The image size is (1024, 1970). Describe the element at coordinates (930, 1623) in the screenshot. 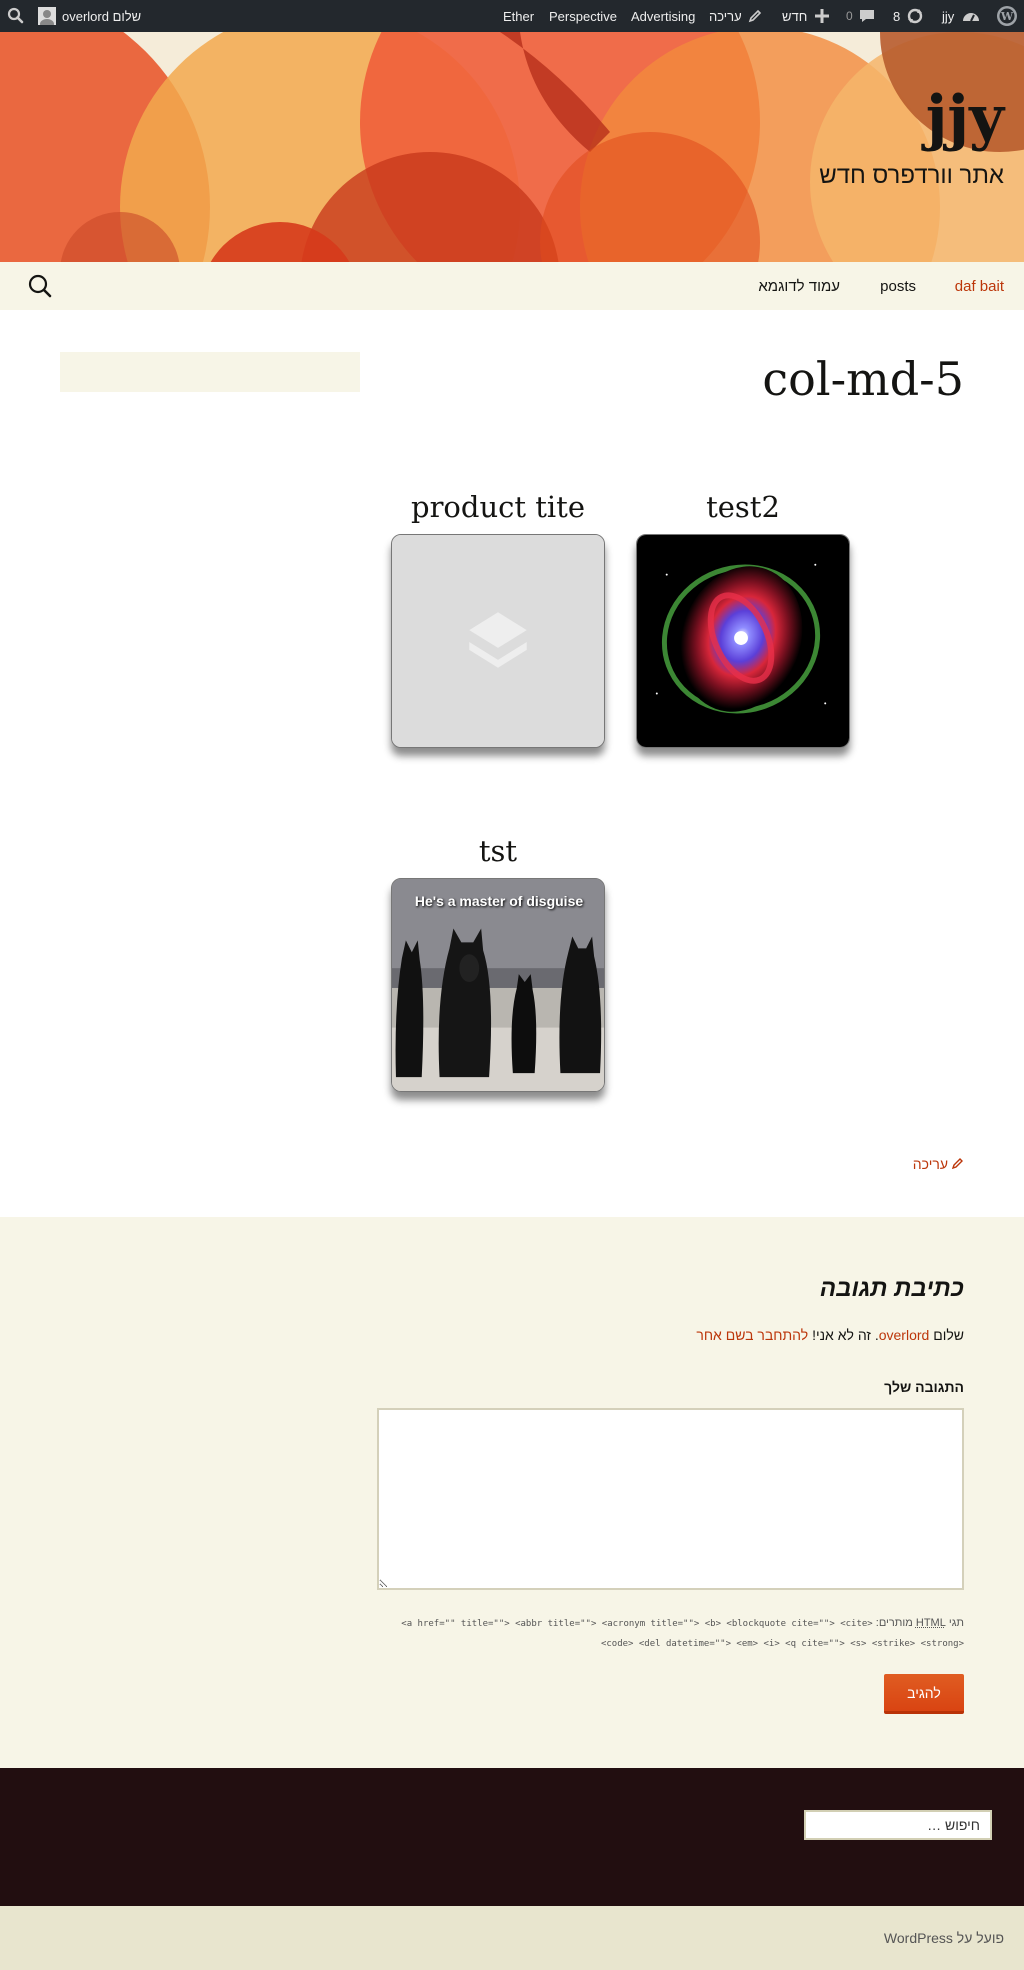

I see `html-abbr: HTML` at that location.